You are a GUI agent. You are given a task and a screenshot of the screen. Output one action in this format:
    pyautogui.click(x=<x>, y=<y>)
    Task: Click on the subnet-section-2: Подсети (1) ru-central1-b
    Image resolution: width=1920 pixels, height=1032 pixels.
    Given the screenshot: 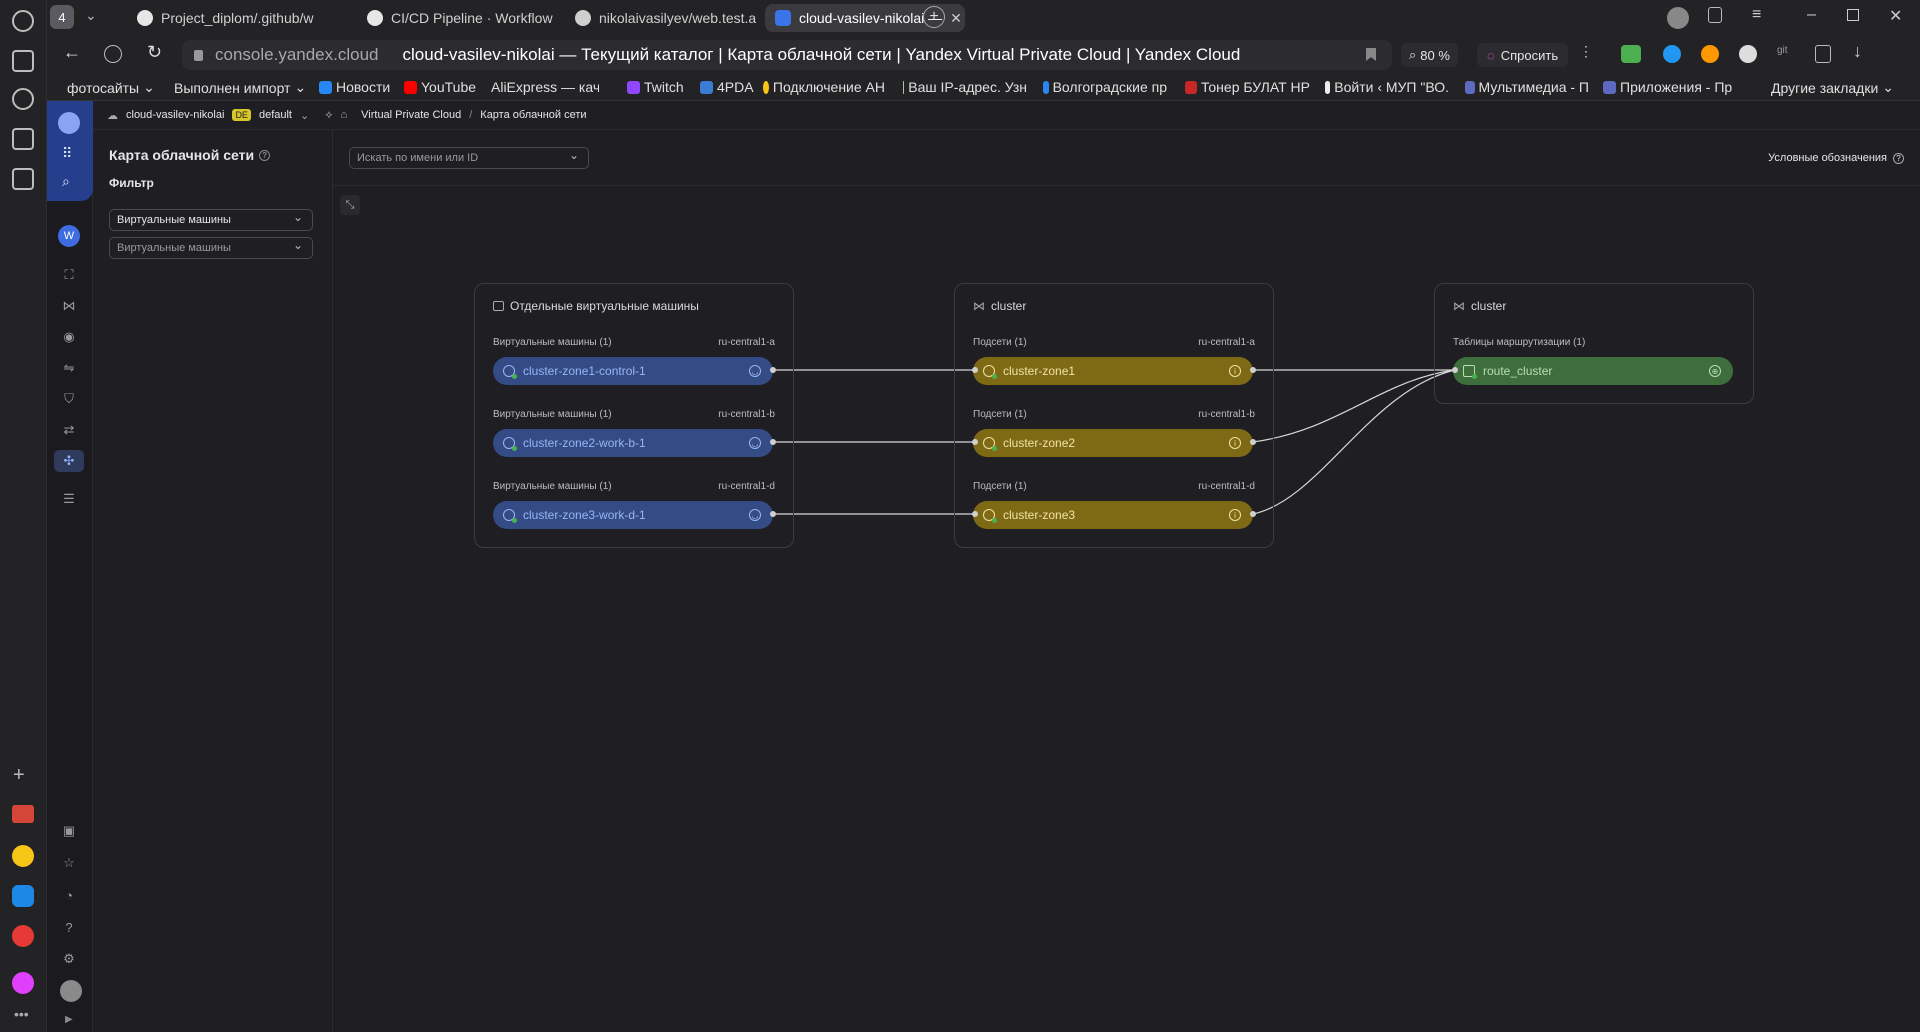 What is the action you would take?
    pyautogui.click(x=1114, y=414)
    